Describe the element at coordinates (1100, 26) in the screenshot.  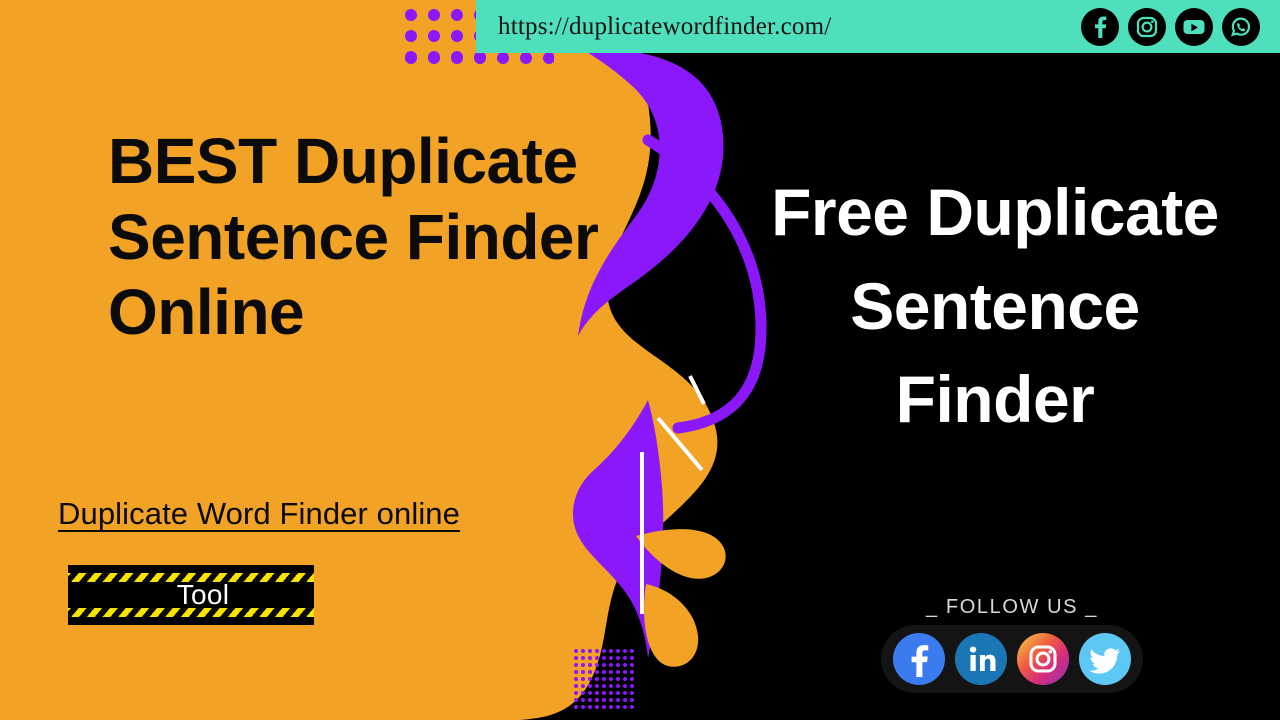
I see `facebook-icon` at that location.